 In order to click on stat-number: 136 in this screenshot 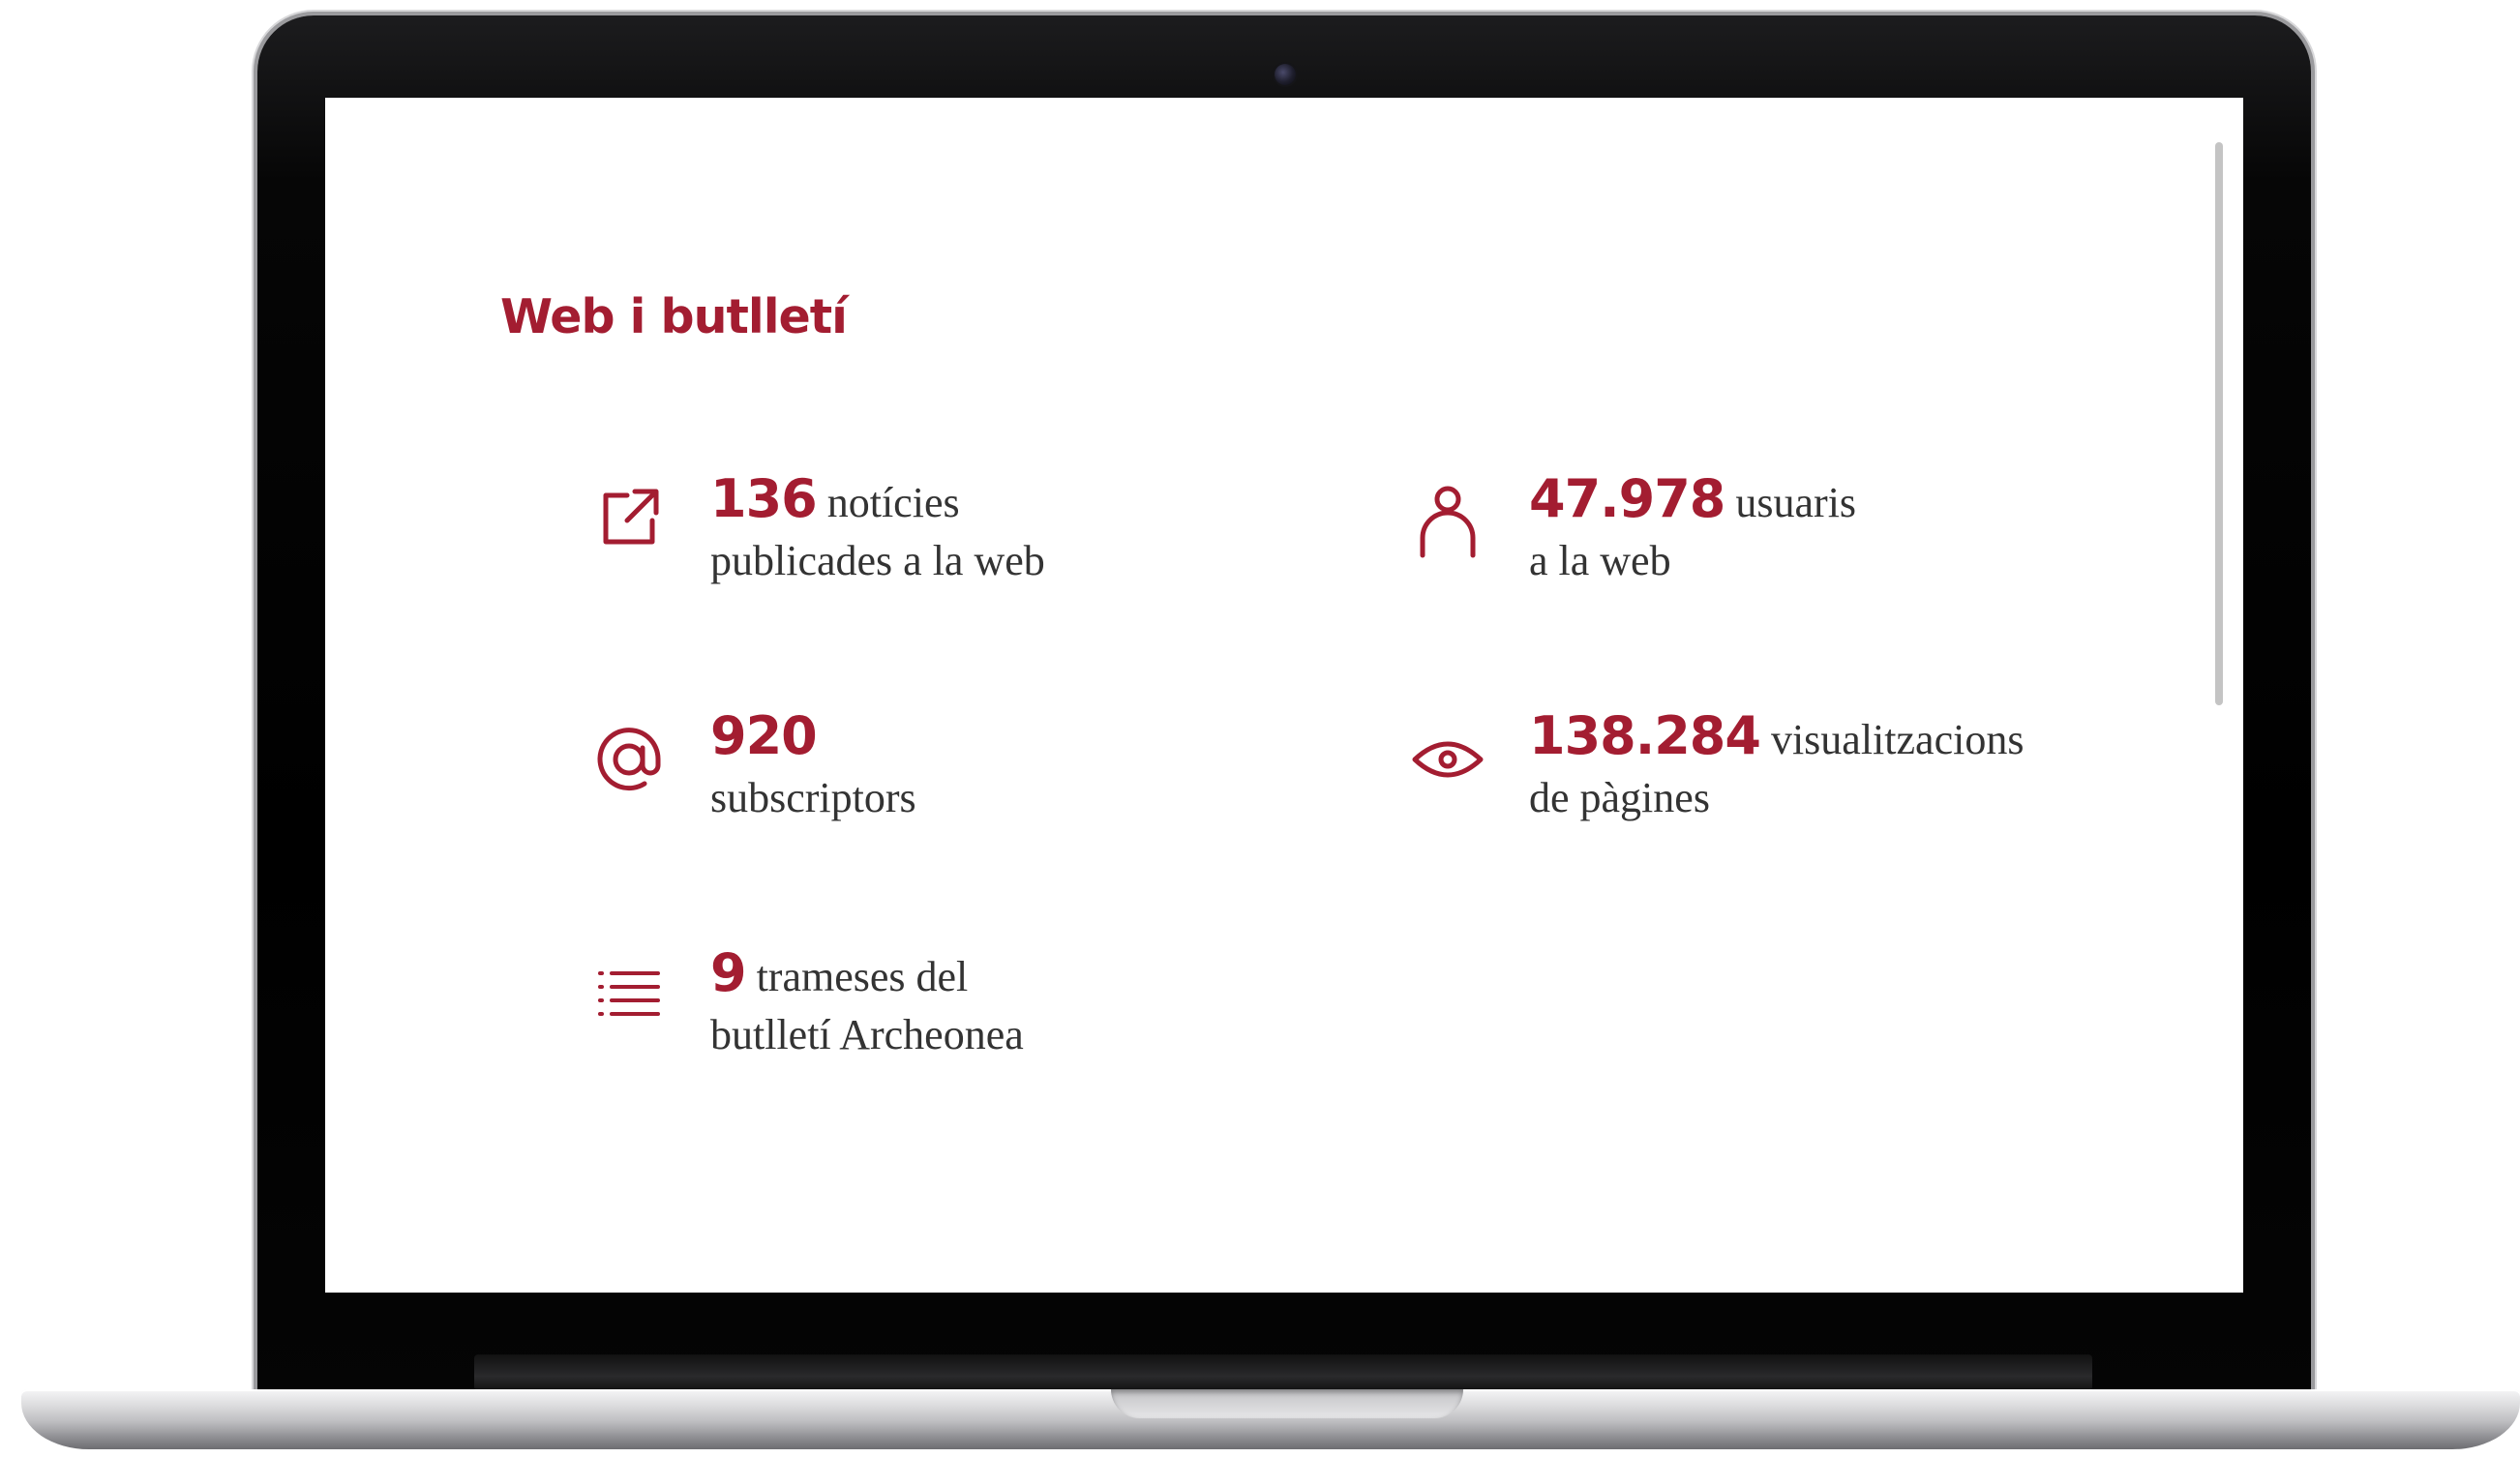, I will do `click(764, 499)`.